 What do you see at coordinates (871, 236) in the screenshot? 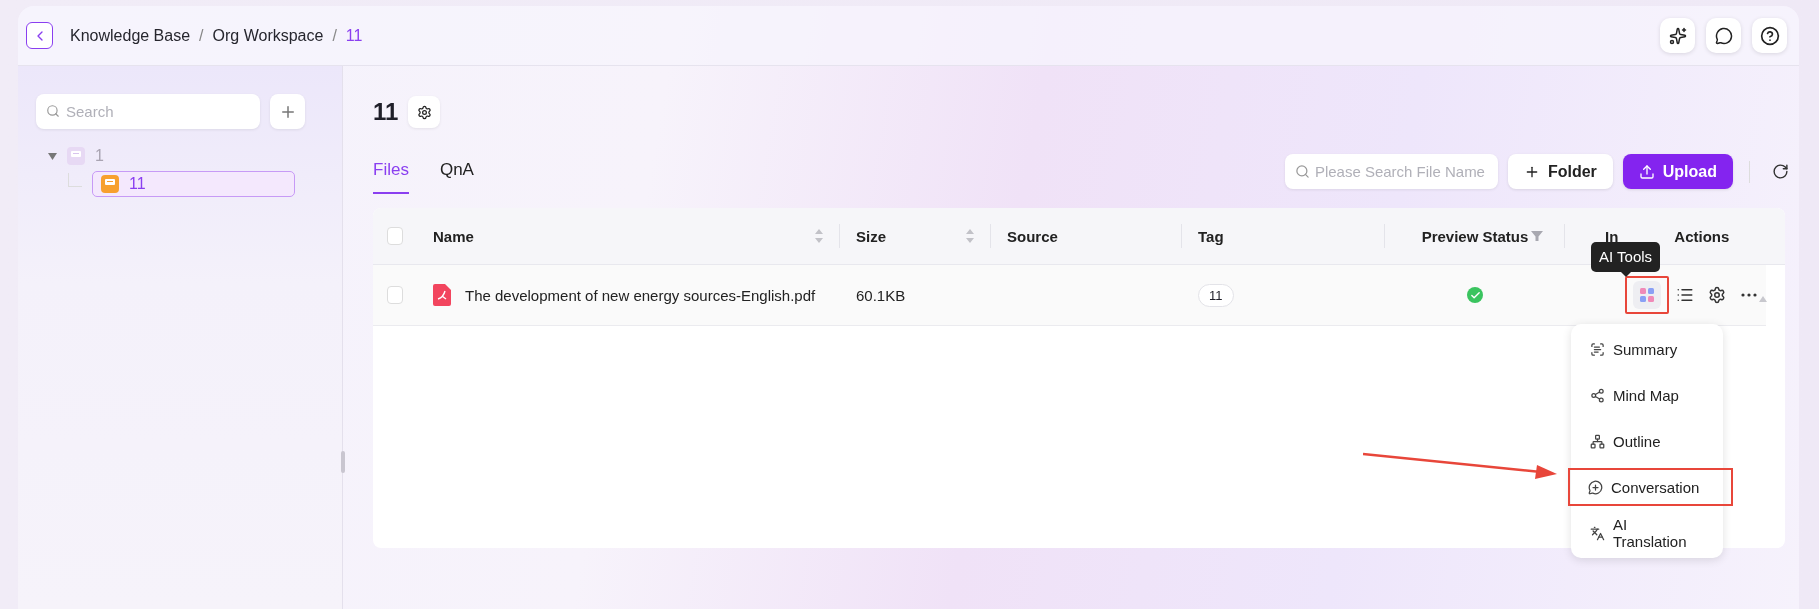
I see `column-header: Size` at bounding box center [871, 236].